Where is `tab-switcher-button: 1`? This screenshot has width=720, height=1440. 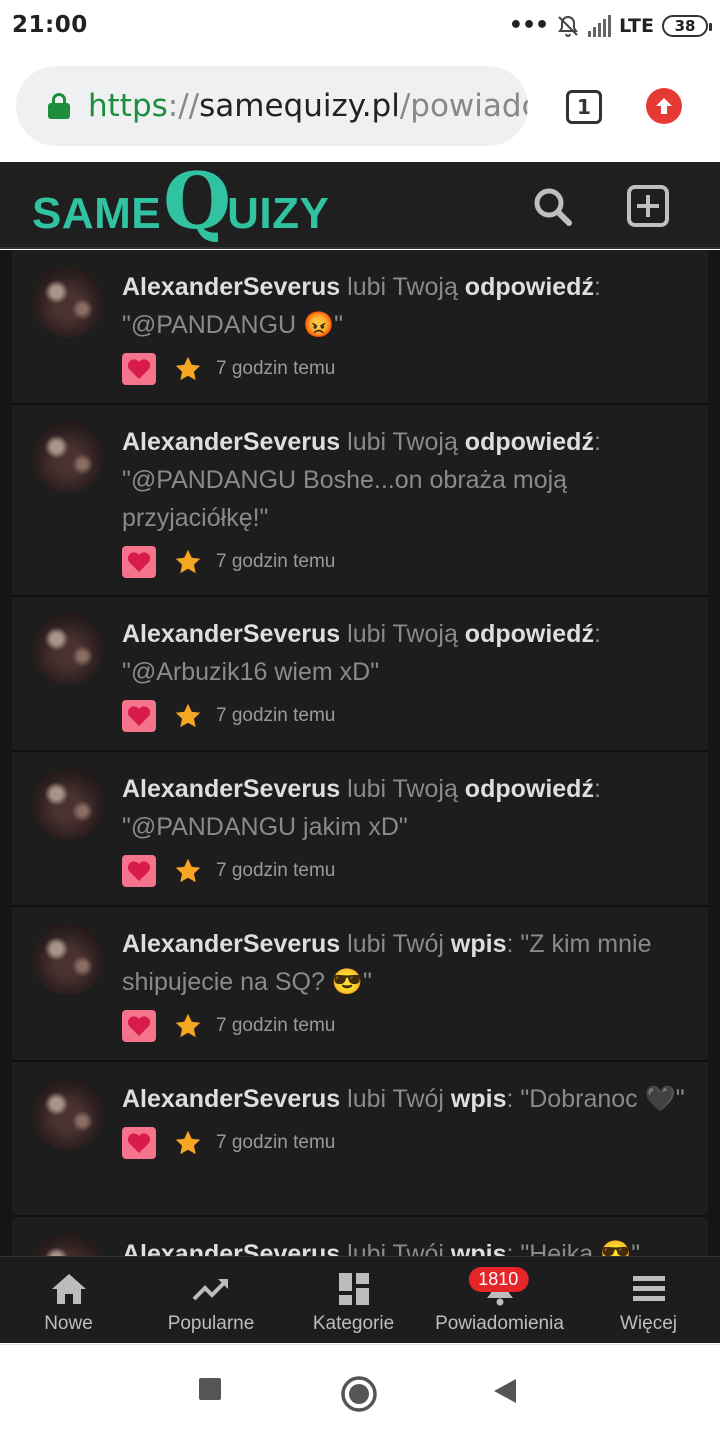 tab-switcher-button: 1 is located at coordinates (584, 107).